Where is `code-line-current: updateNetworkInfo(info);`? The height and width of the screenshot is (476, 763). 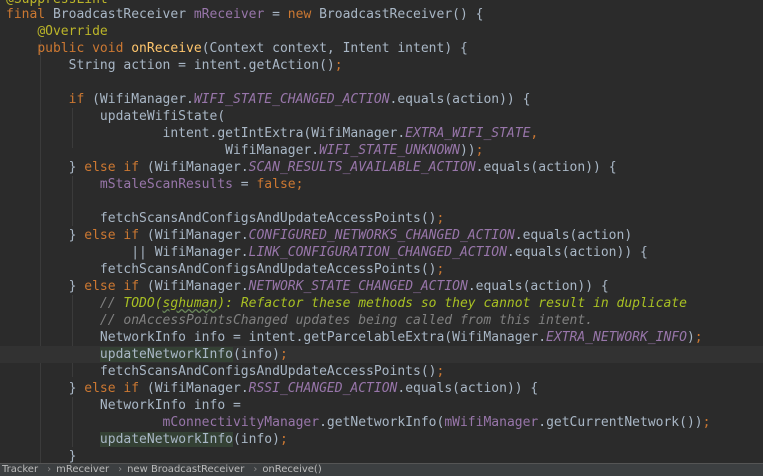 code-line-current: updateNetworkInfo(info); is located at coordinates (381, 354).